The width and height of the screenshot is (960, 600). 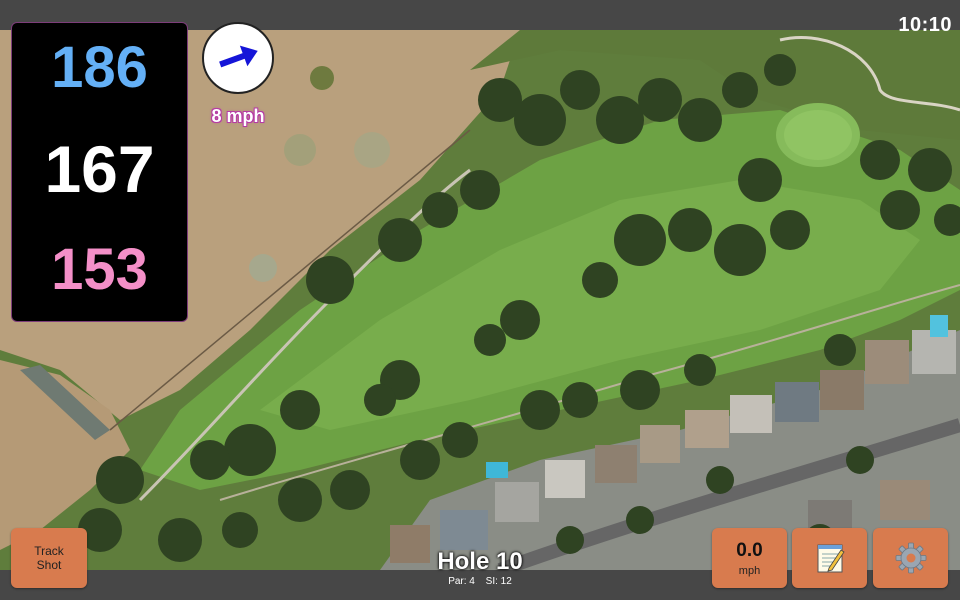 I want to click on track-shot-button: Track Shot, so click(x=49, y=558).